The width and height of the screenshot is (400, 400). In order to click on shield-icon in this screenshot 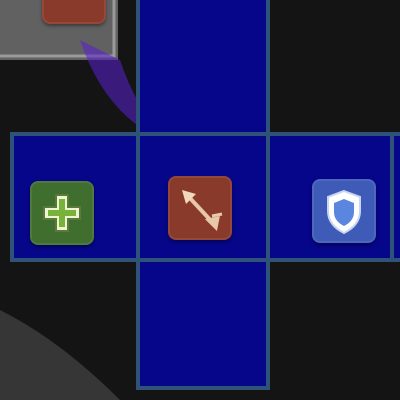, I will do `click(344, 212)`.